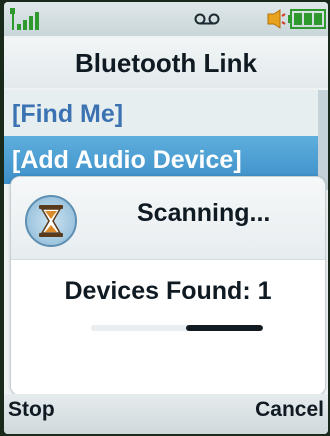  Describe the element at coordinates (323, 140) in the screenshot. I see `scrollbar` at that location.